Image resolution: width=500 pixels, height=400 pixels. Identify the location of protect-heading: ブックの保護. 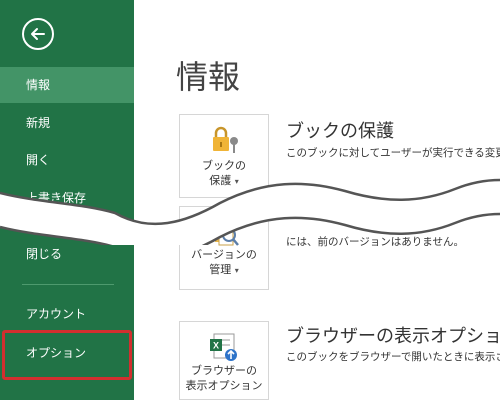
(340, 131).